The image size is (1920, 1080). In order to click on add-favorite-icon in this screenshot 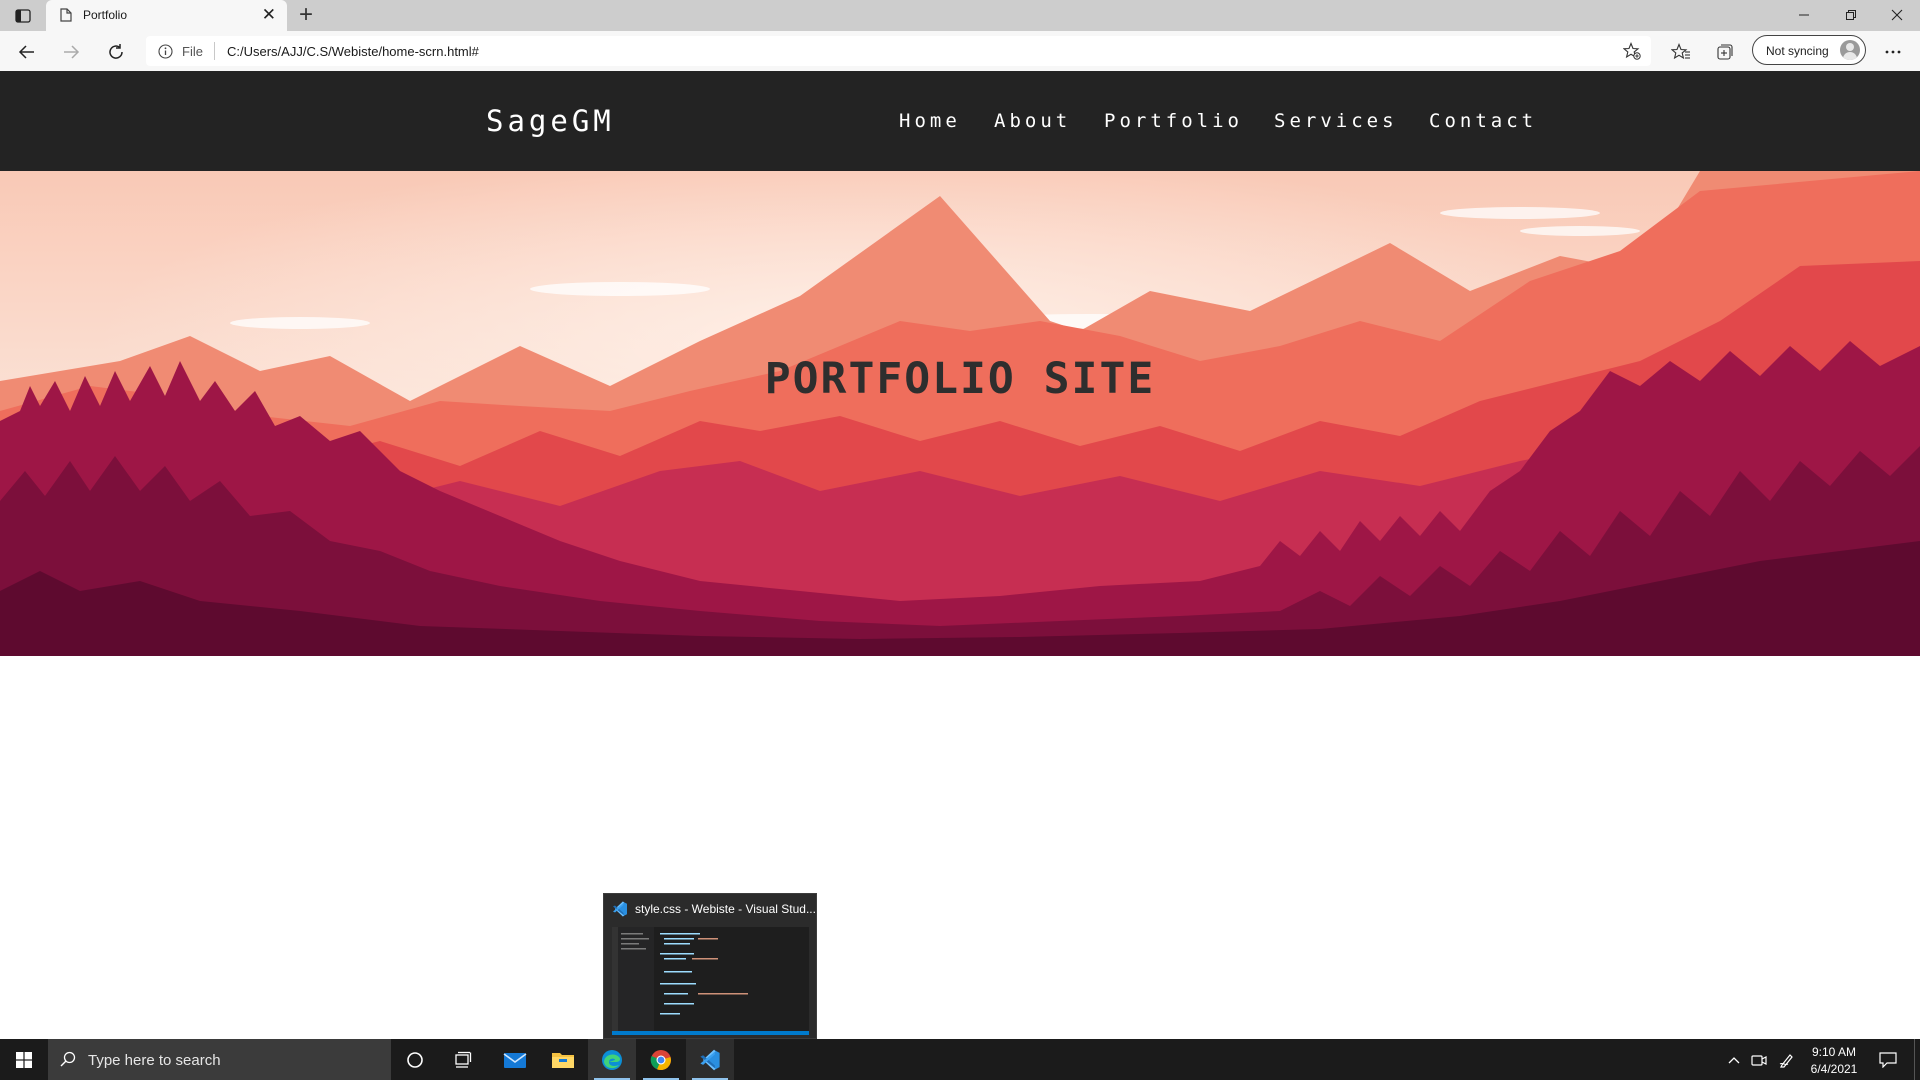, I will do `click(1631, 53)`.